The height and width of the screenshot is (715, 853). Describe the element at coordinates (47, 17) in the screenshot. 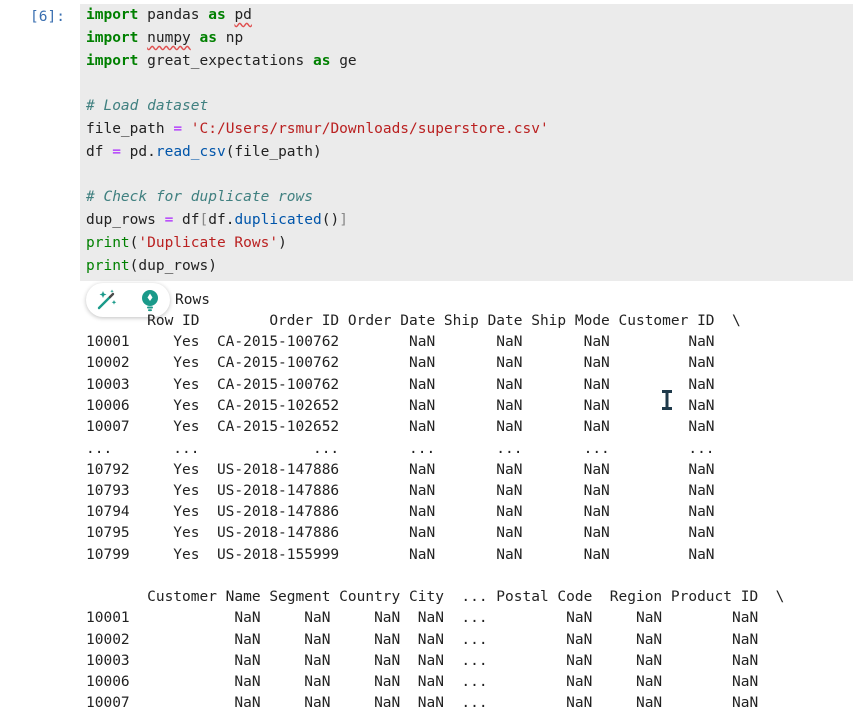

I see `execution-count-prompt: [6]:` at that location.